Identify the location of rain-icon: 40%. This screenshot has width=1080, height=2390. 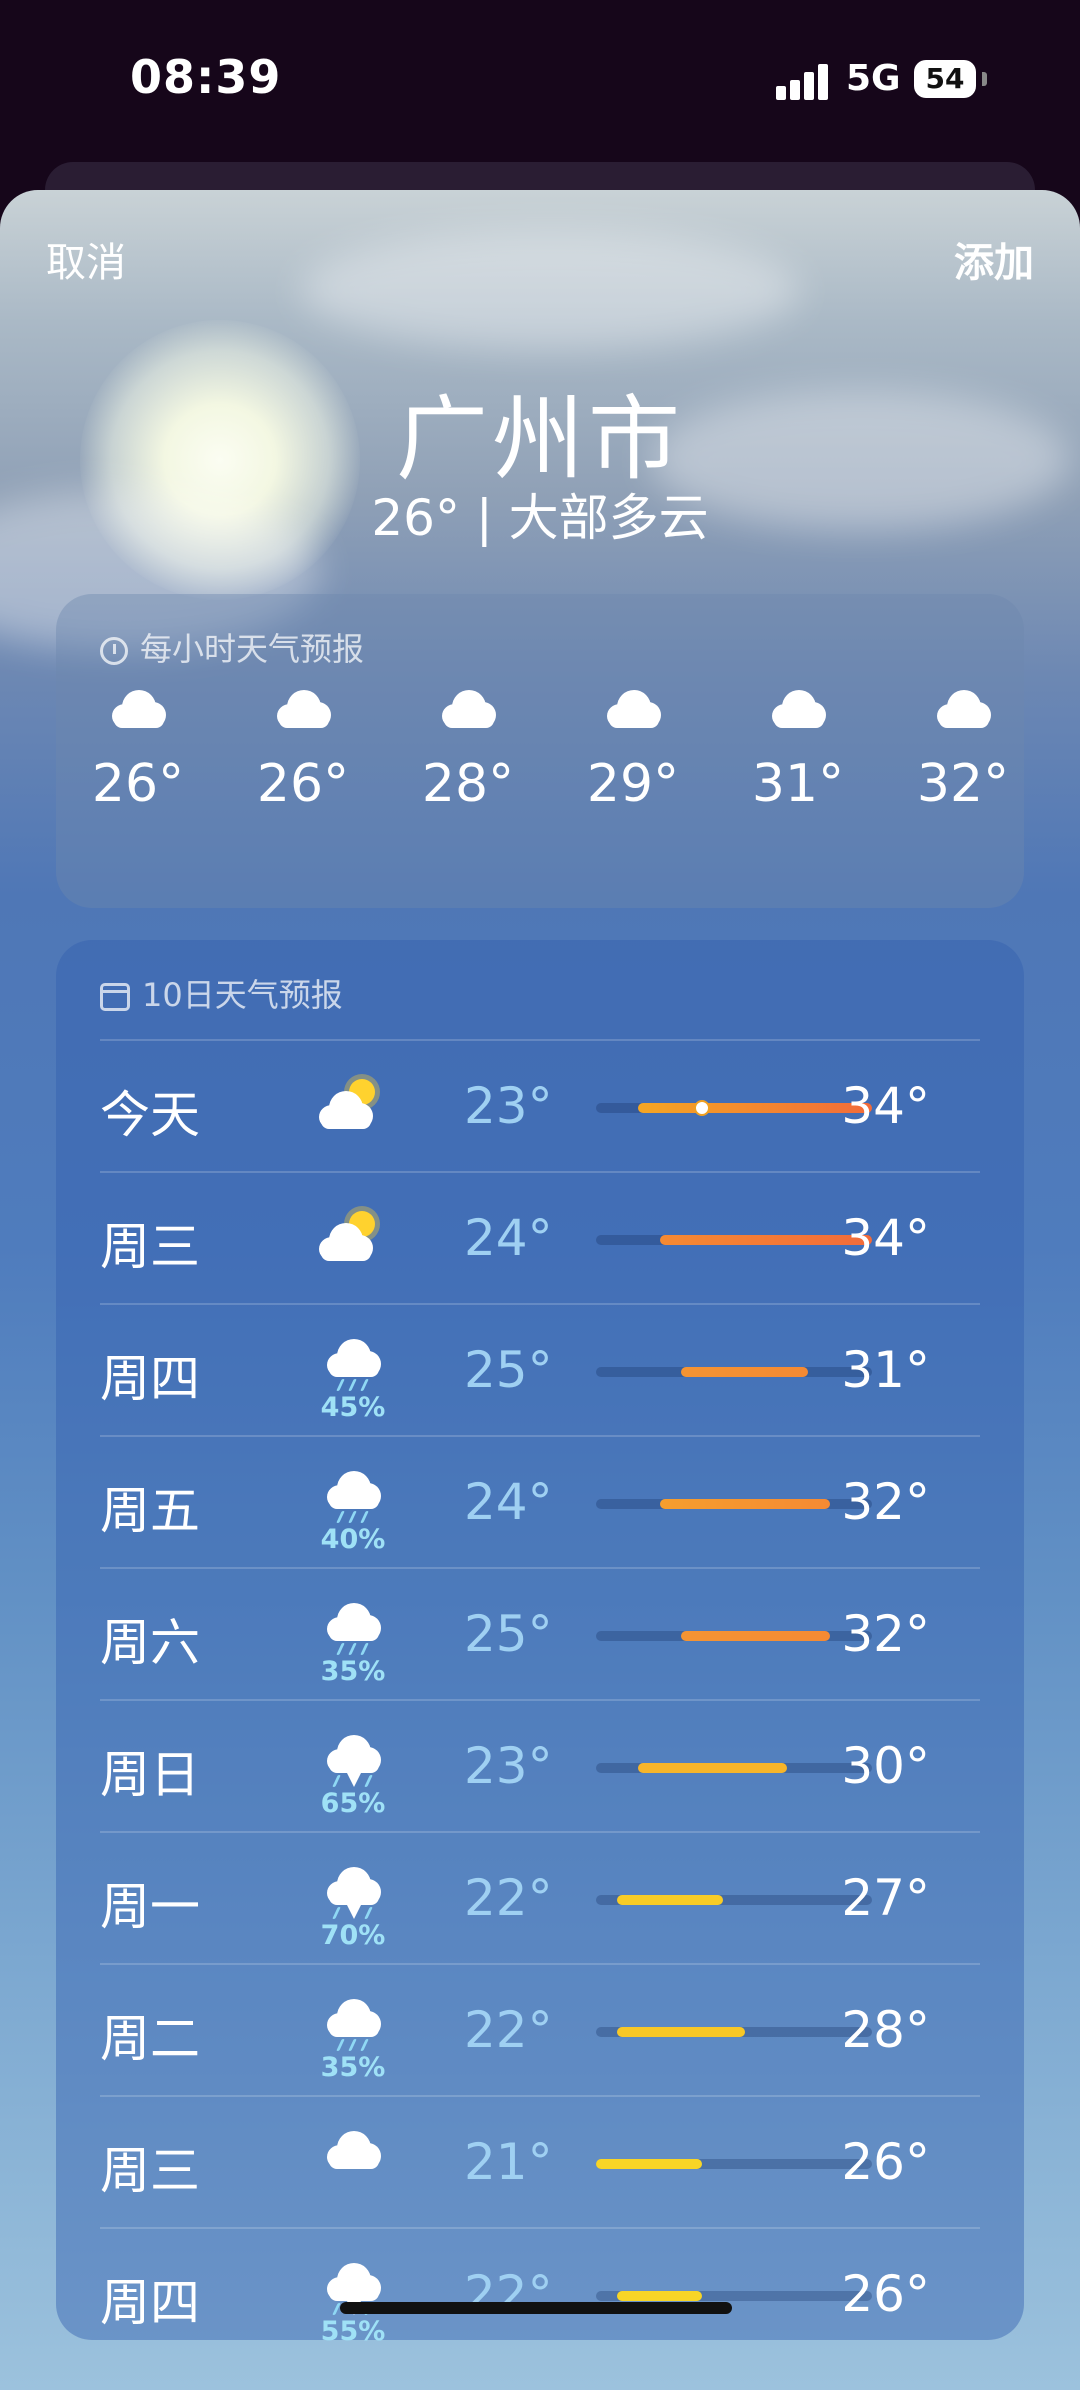
(353, 1513).